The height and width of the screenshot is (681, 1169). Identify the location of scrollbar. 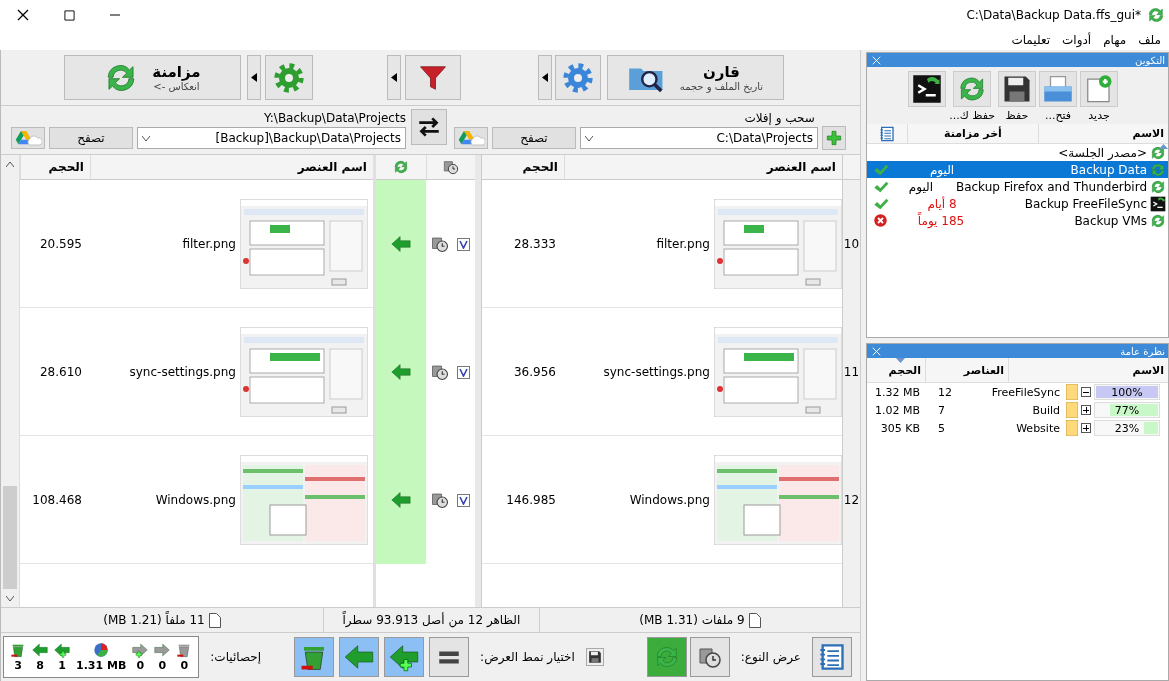
(10, 381).